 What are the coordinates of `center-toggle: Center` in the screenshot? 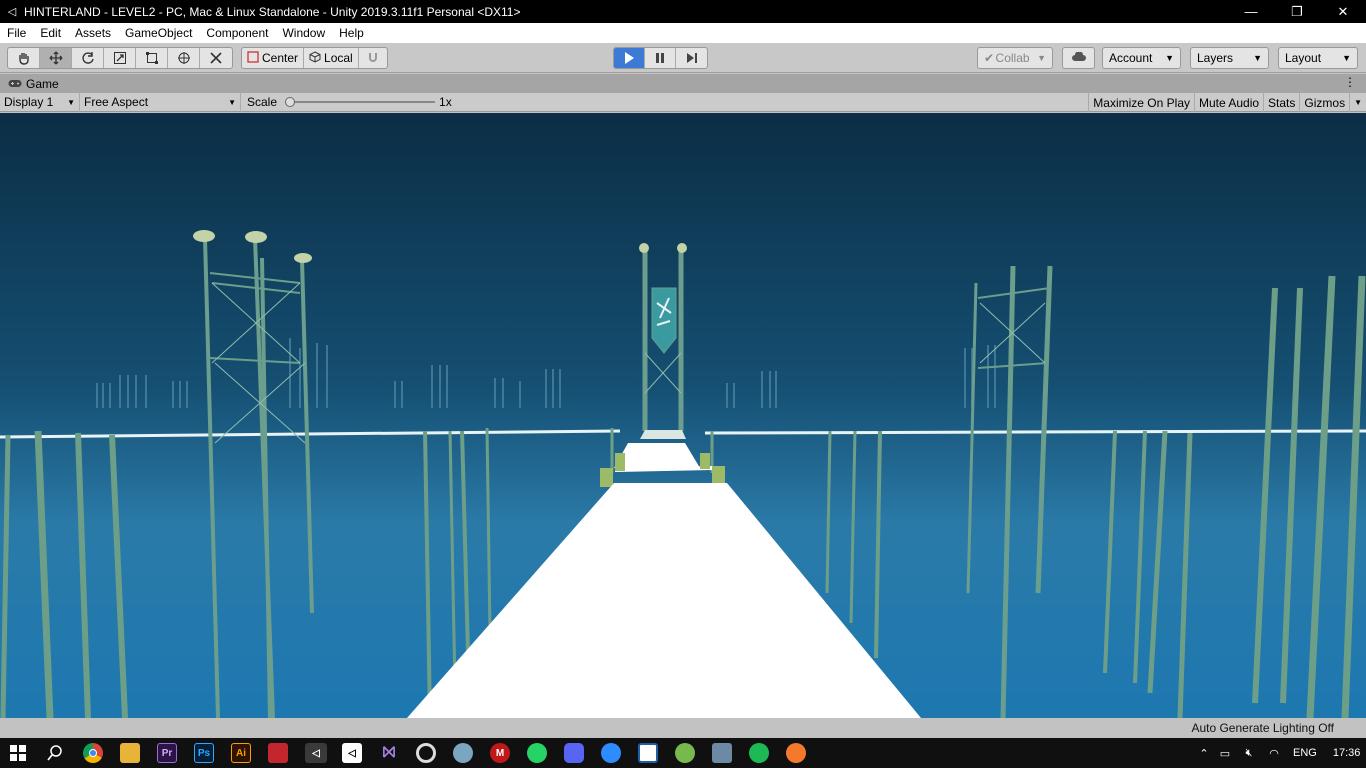 It's located at (273, 58).